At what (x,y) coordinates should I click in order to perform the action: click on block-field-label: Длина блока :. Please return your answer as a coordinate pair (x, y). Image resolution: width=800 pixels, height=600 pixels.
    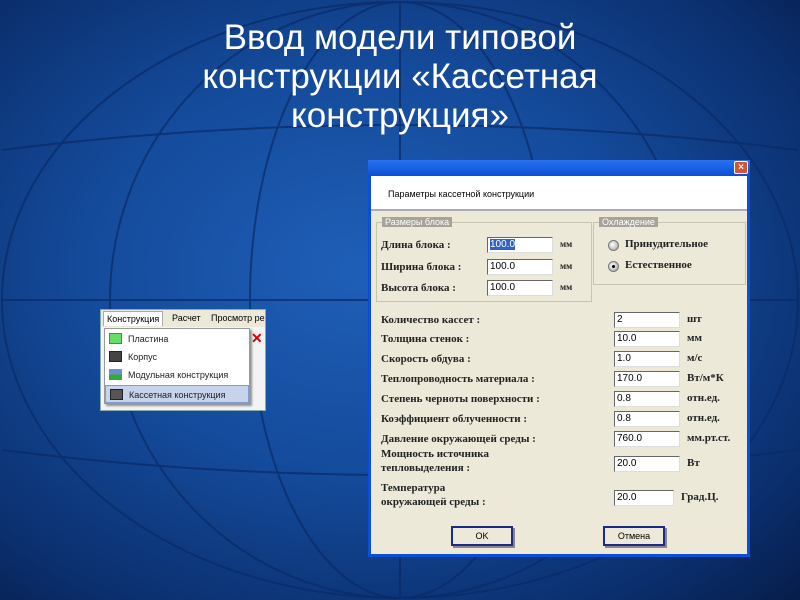
    Looking at the image, I should click on (416, 245).